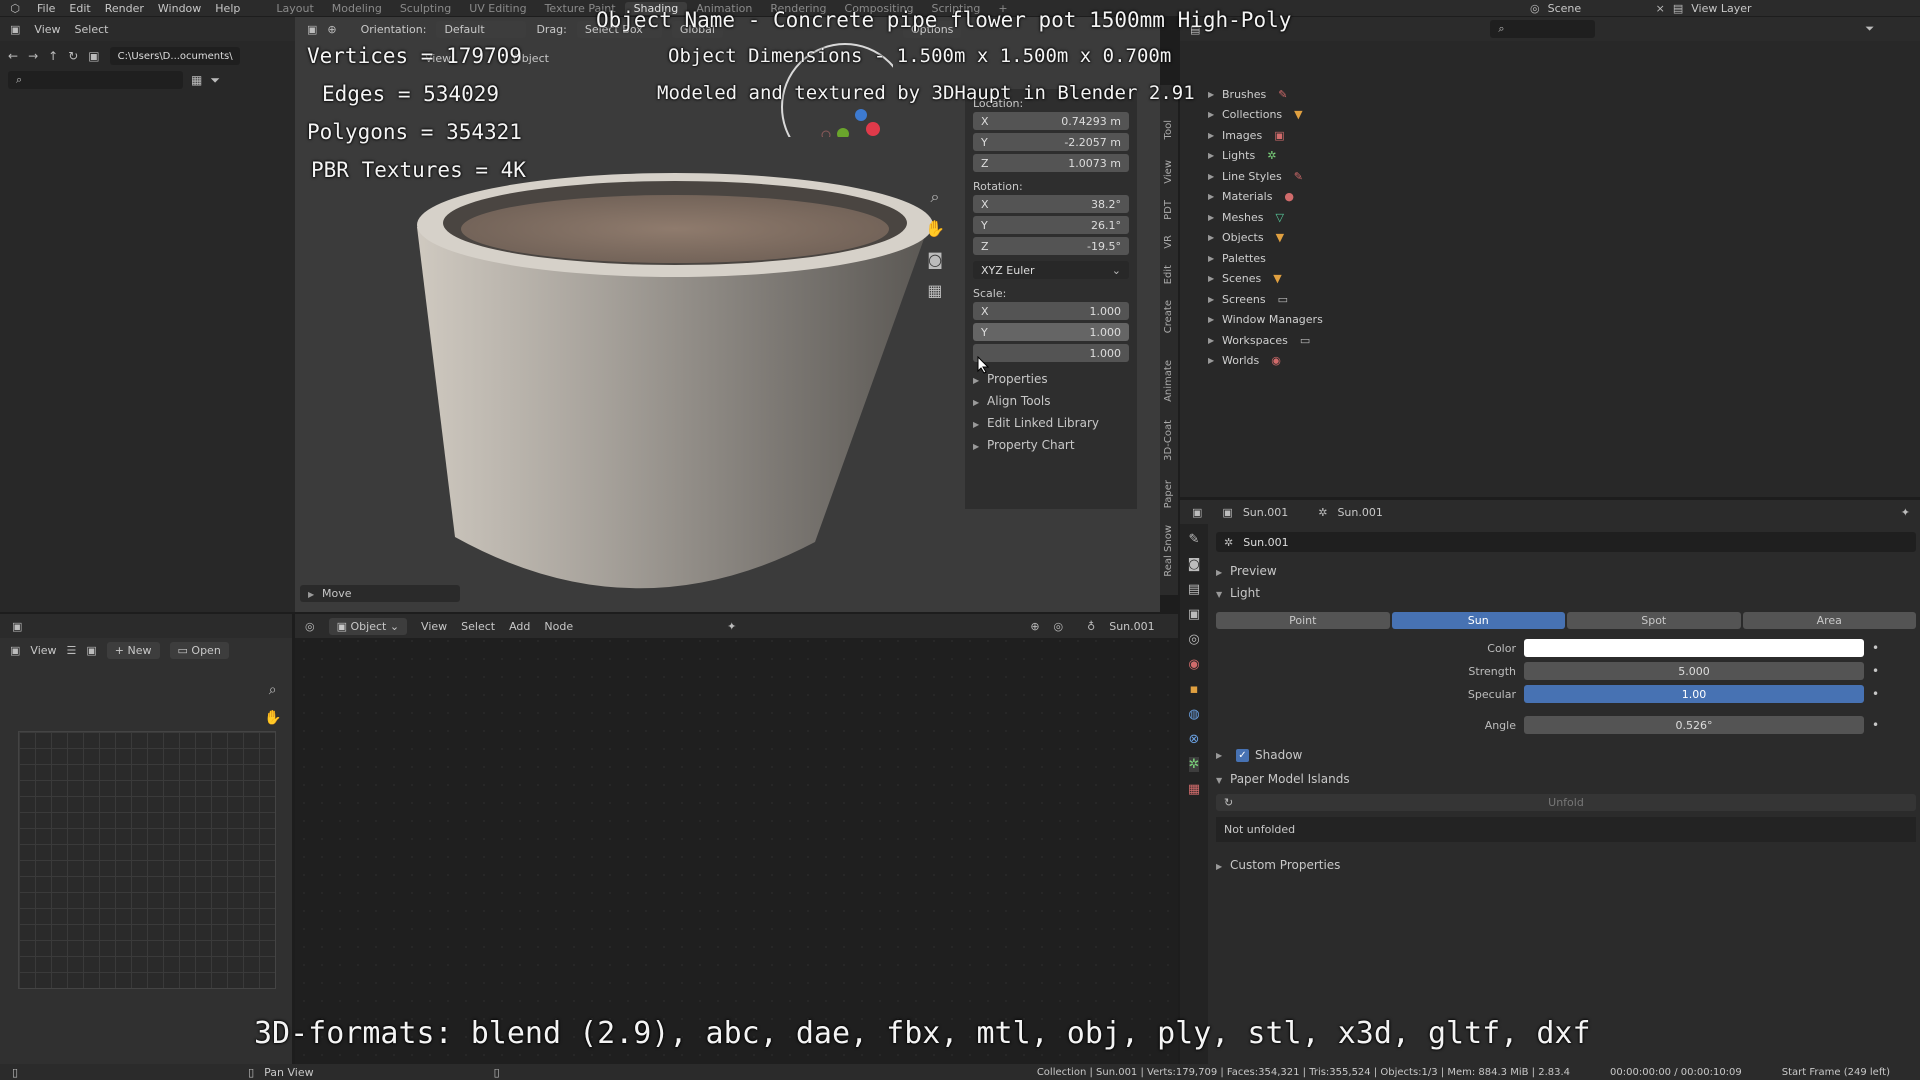 This screenshot has width=1920, height=1080. What do you see at coordinates (1566, 542) in the screenshot?
I see `datablock-field: ✲ Sun.001` at bounding box center [1566, 542].